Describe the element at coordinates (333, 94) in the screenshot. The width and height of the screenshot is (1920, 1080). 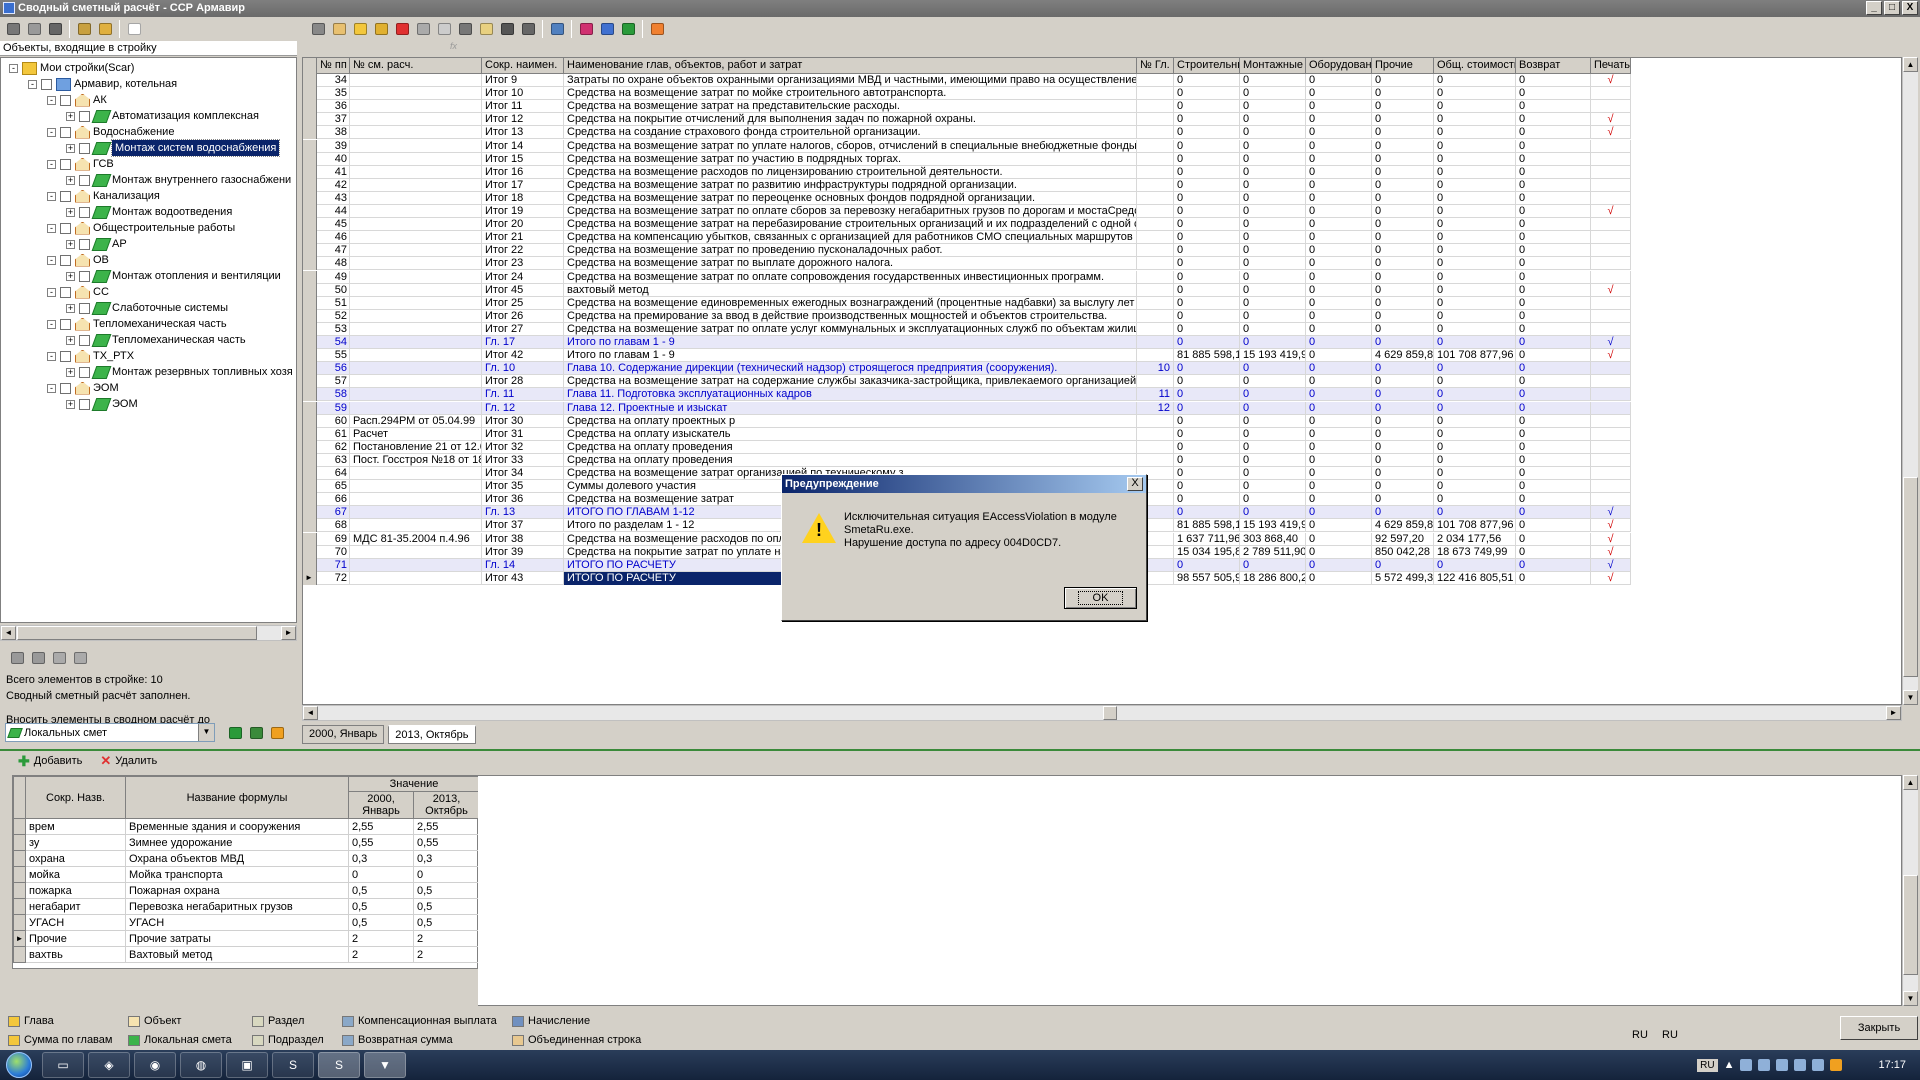
I see `cell-n: 35` at that location.